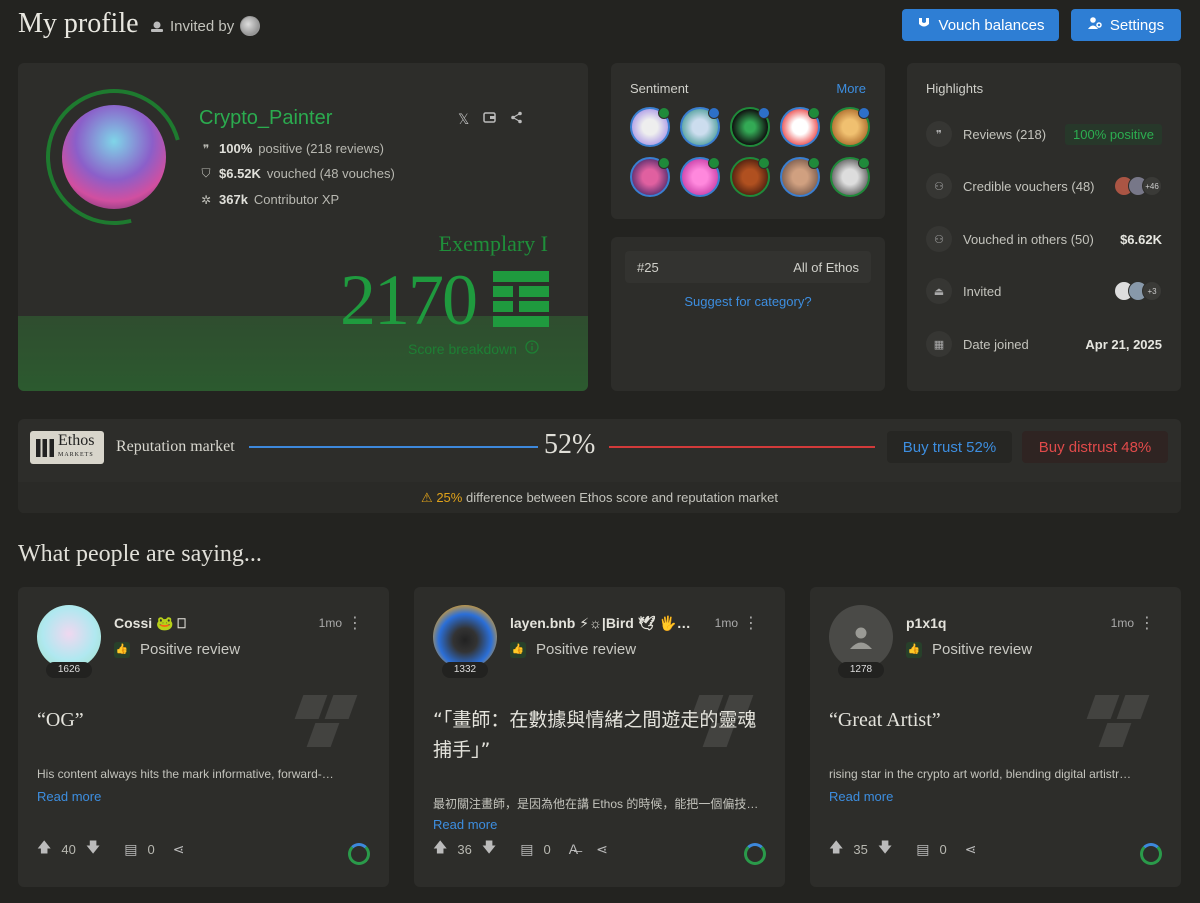 The width and height of the screenshot is (1200, 903). Describe the element at coordinates (1113, 134) in the screenshot. I see `positive-badge: 100% positive` at that location.